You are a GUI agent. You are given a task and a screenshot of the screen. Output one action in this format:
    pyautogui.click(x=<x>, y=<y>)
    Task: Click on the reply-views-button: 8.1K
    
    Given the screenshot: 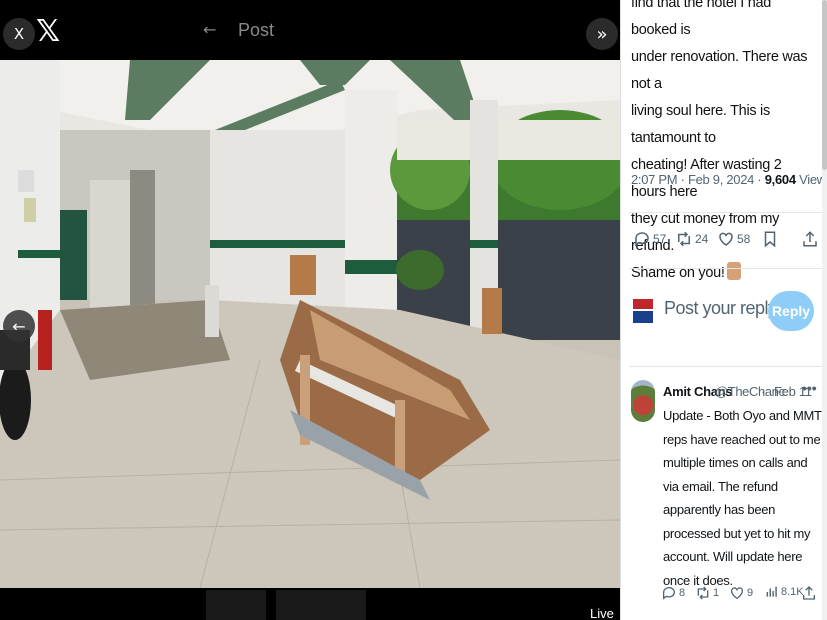 What is the action you would take?
    pyautogui.click(x=784, y=592)
    